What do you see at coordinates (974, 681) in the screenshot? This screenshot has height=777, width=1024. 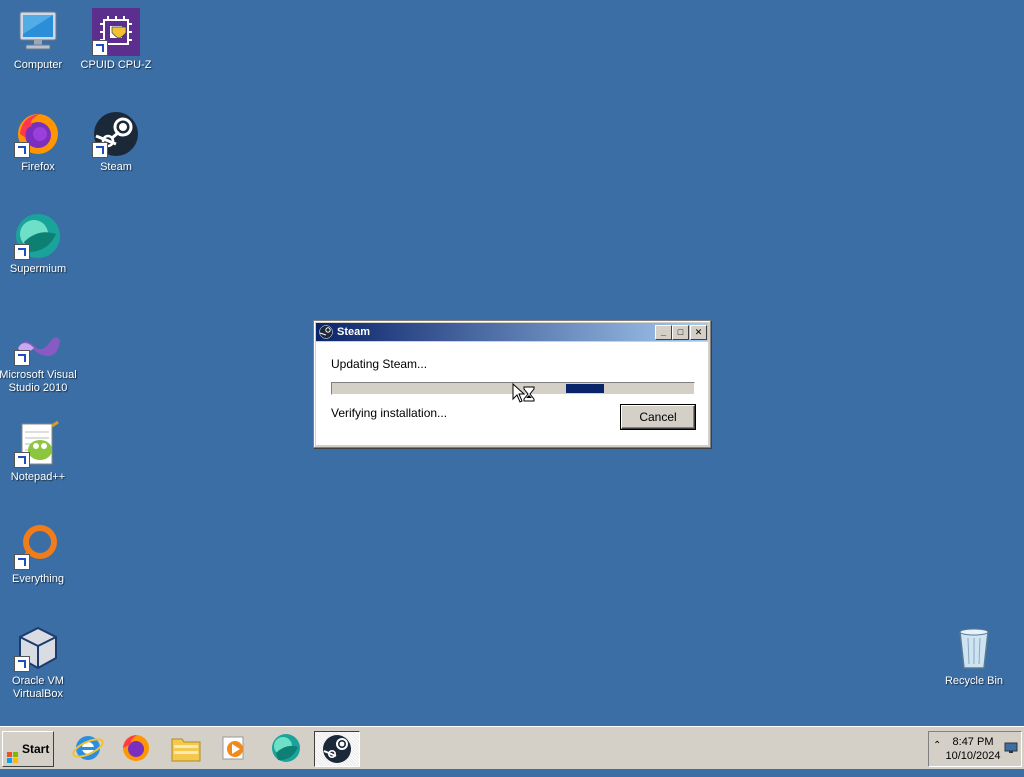 I see `desktop-icon-label: Recycle Bin` at bounding box center [974, 681].